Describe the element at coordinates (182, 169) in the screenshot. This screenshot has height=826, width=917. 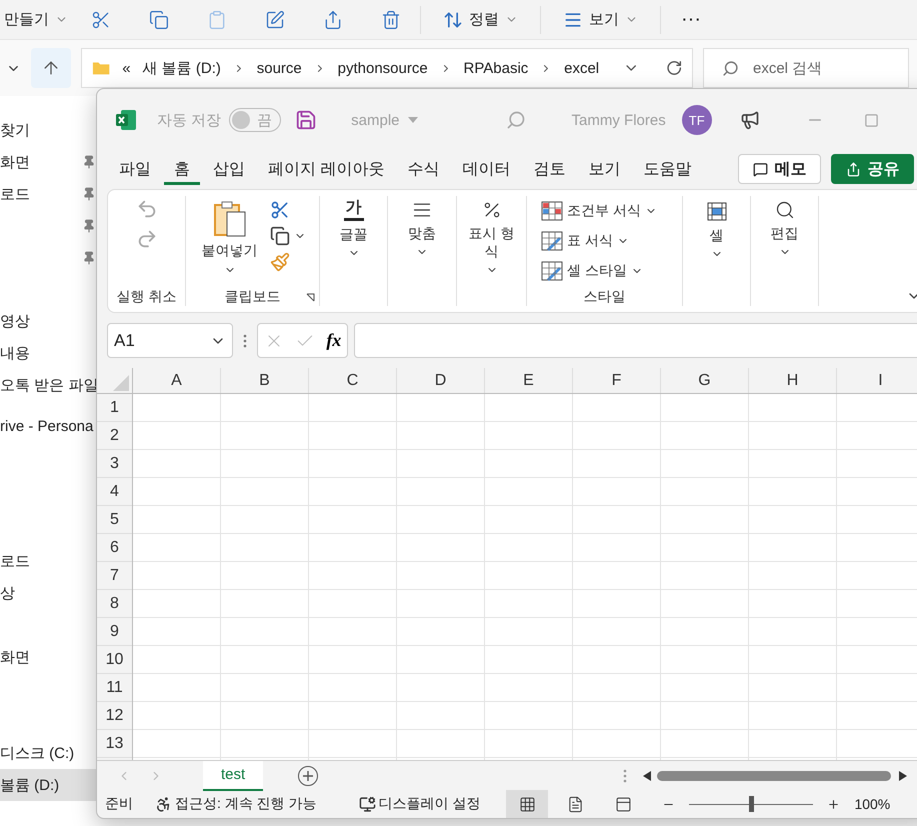
I see `ribbon-tab: 홈` at that location.